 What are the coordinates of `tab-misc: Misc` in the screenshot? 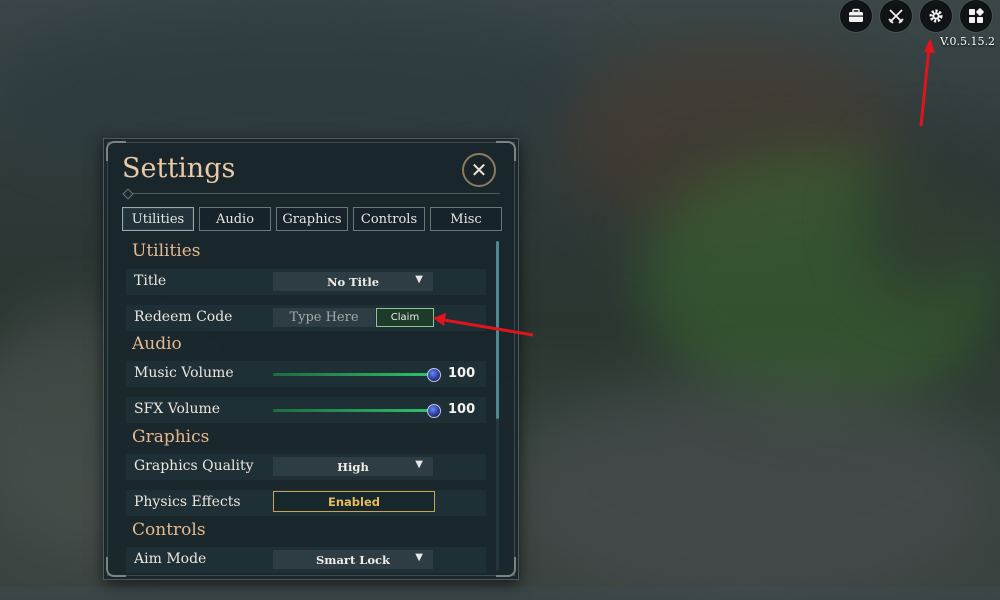 It's located at (466, 219).